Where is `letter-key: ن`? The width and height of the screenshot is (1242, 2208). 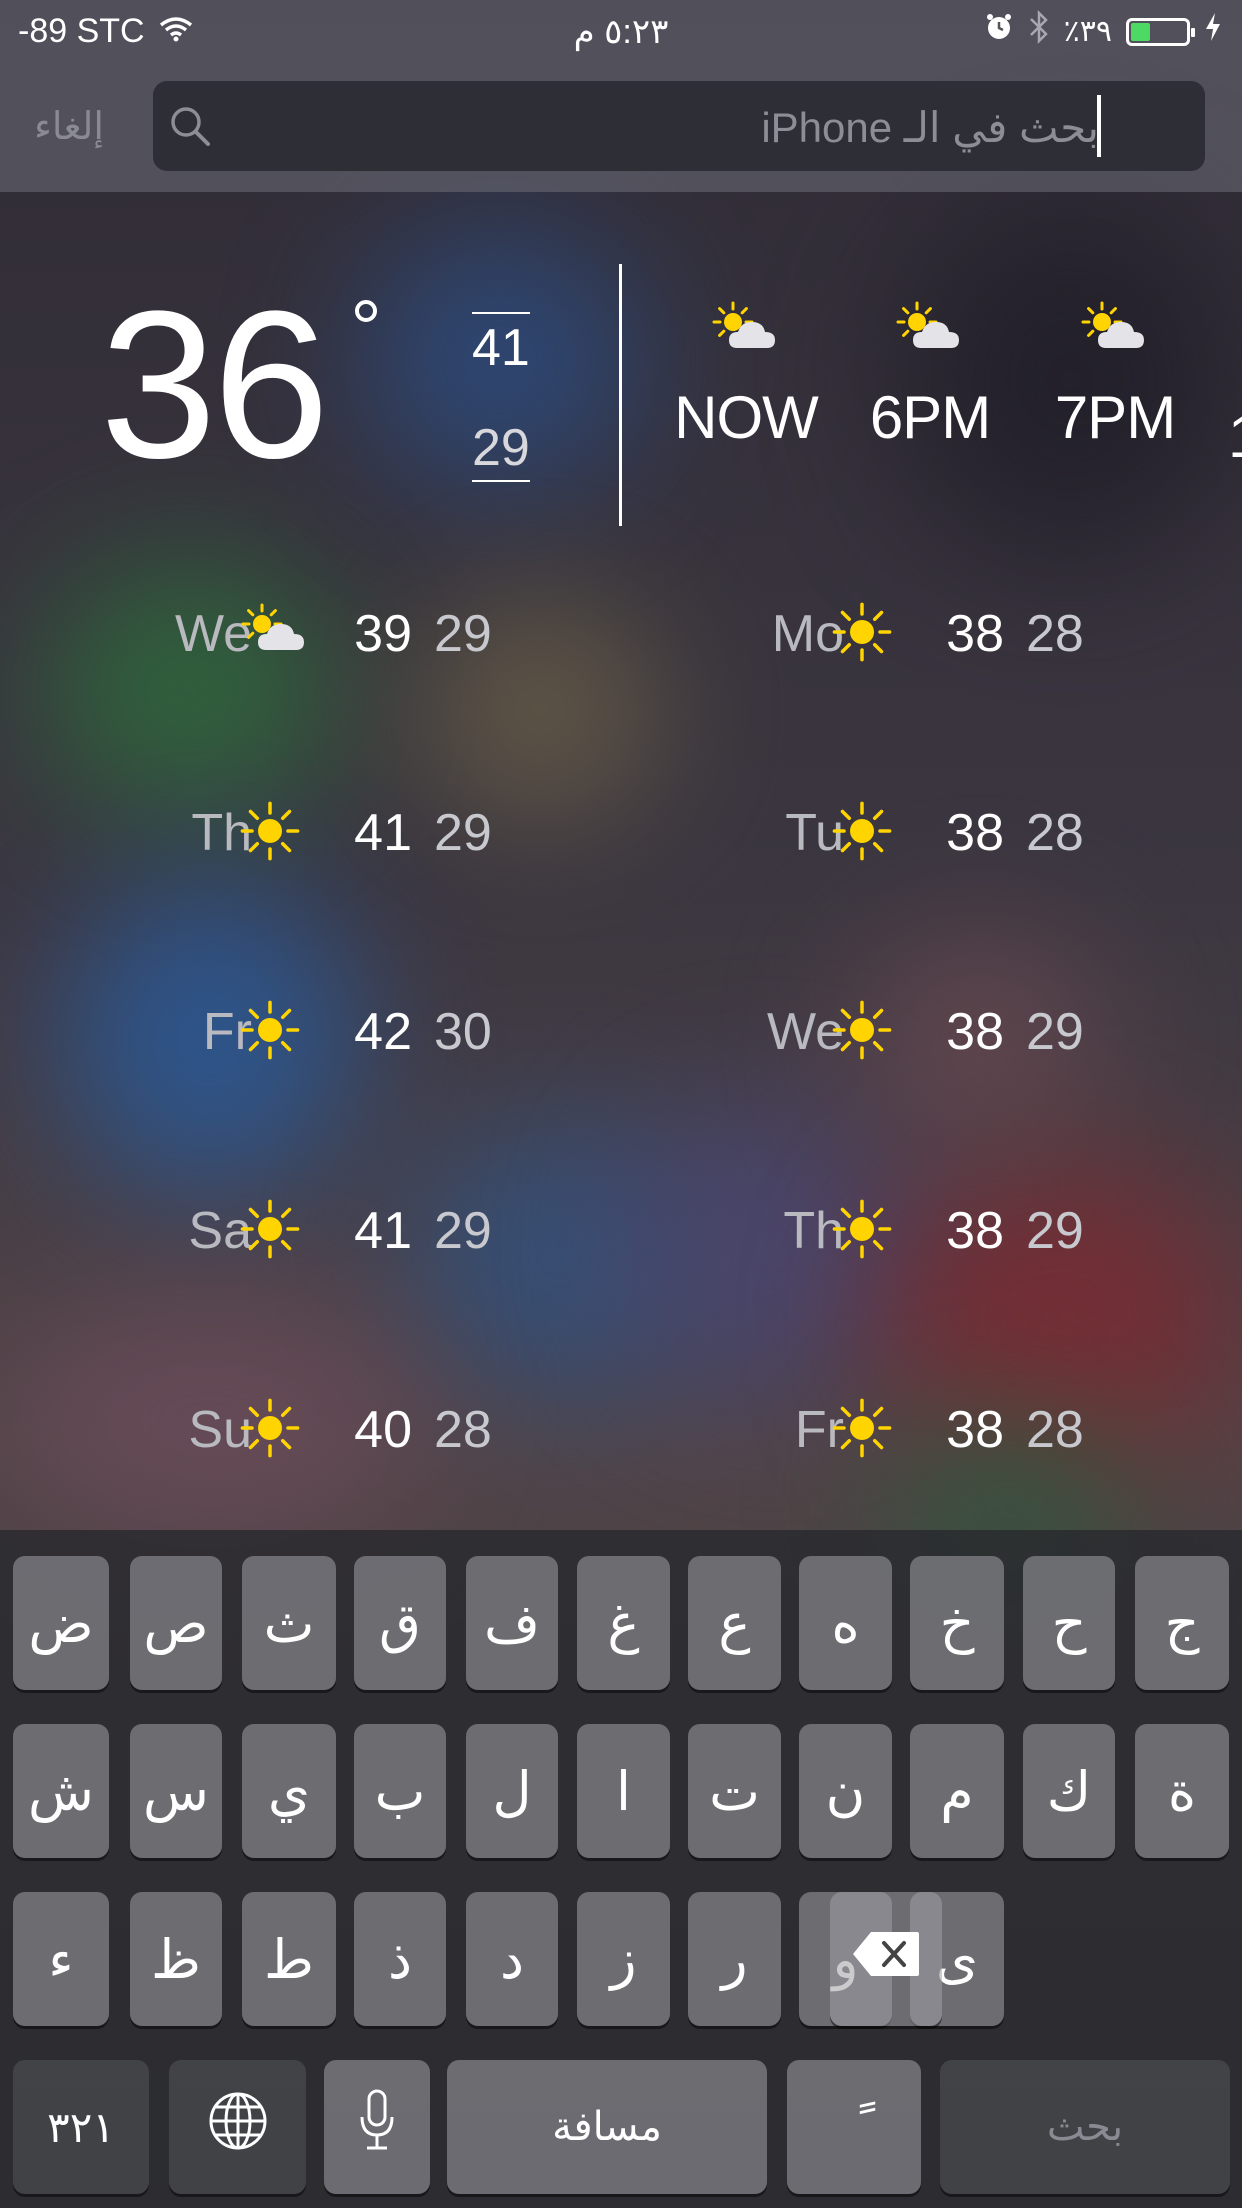
letter-key: ن is located at coordinates (845, 1791).